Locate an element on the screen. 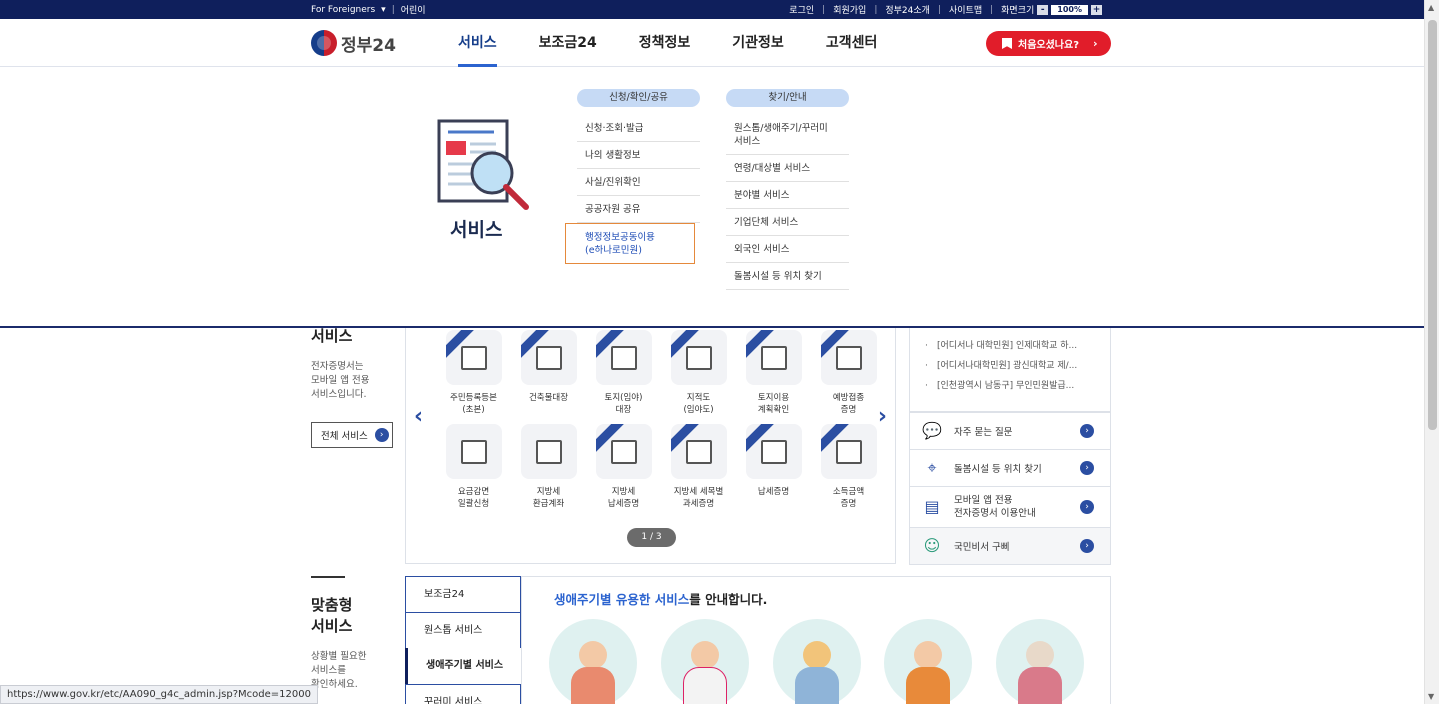 Image resolution: width=1439 pixels, height=704 pixels. mega-link-my-life-info: 나의 생활정보 is located at coordinates (638, 155).